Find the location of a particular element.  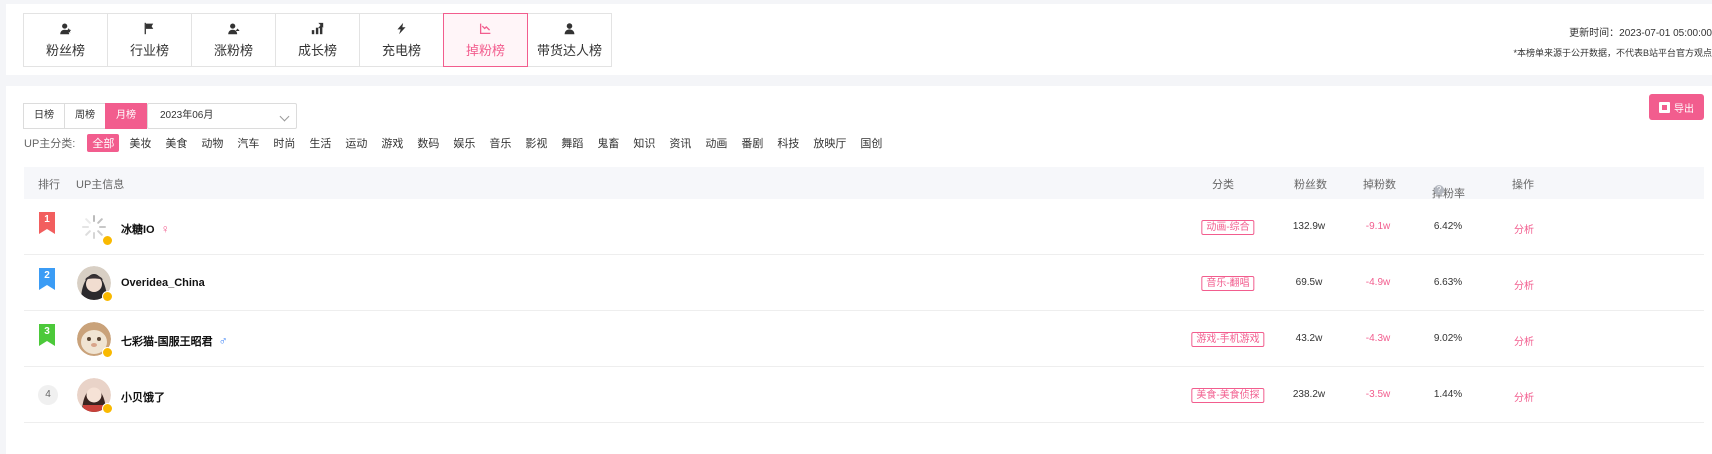

fans-count: 132.9w is located at coordinates (1309, 226).